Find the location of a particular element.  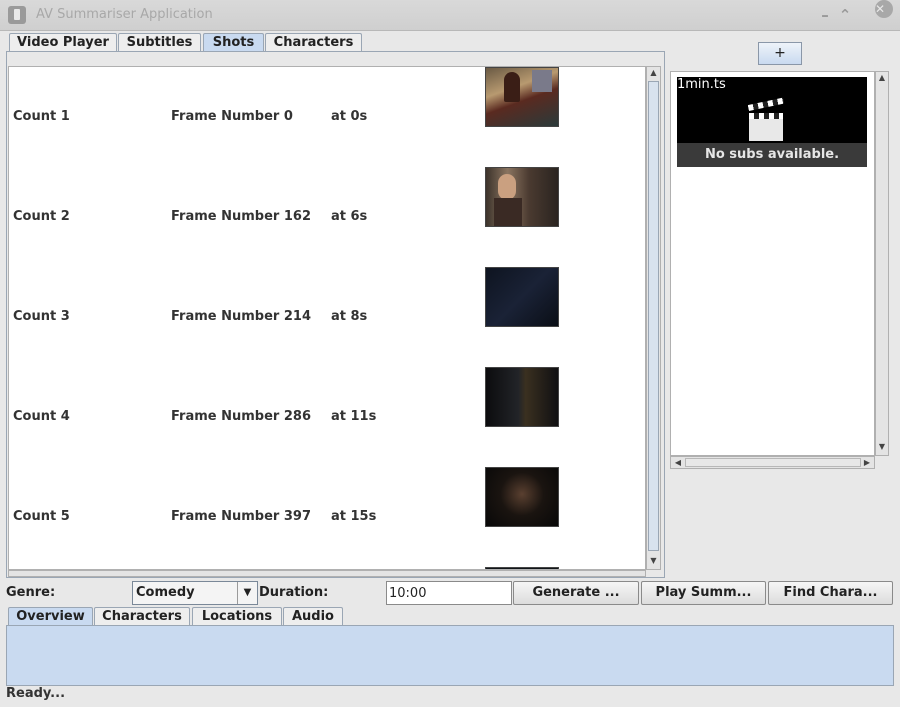

list-item: Count 1 Frame Number 0 at 0s is located at coordinates (327, 117).